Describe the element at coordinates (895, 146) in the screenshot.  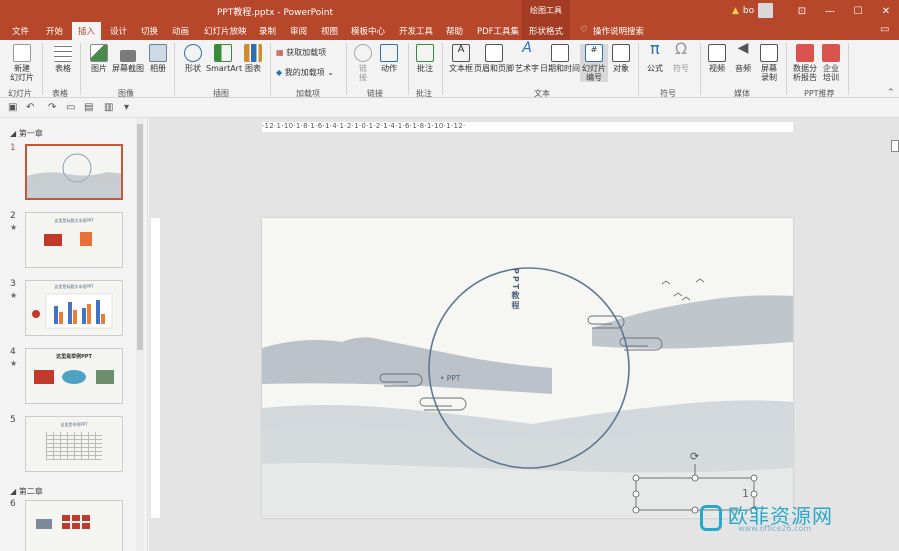
I see `pane-toggle-icon` at that location.